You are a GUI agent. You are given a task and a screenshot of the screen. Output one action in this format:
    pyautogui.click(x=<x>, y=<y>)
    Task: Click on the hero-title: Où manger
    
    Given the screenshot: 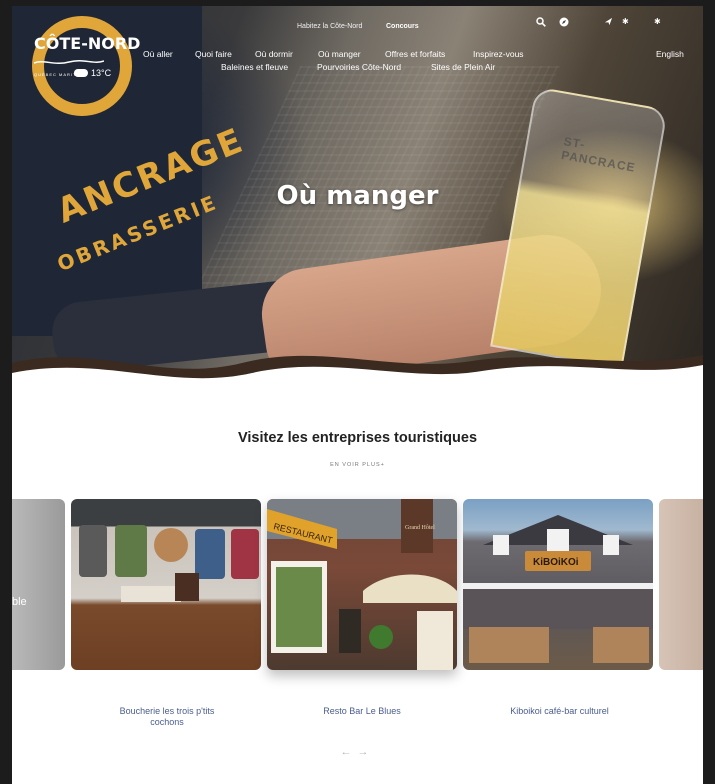 What is the action you would take?
    pyautogui.click(x=357, y=196)
    